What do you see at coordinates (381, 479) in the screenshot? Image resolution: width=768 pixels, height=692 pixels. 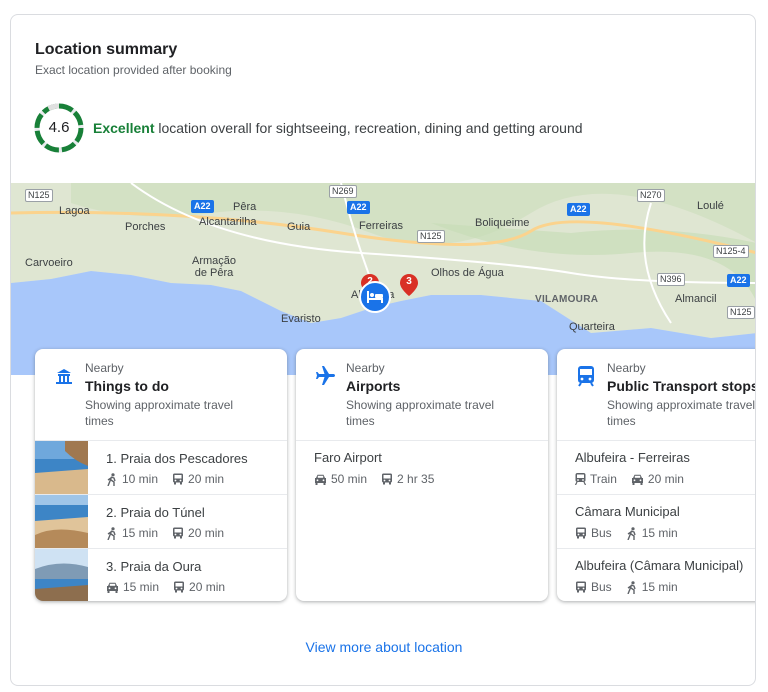 I see `travel-times: 50 min 2 hr 35` at bounding box center [381, 479].